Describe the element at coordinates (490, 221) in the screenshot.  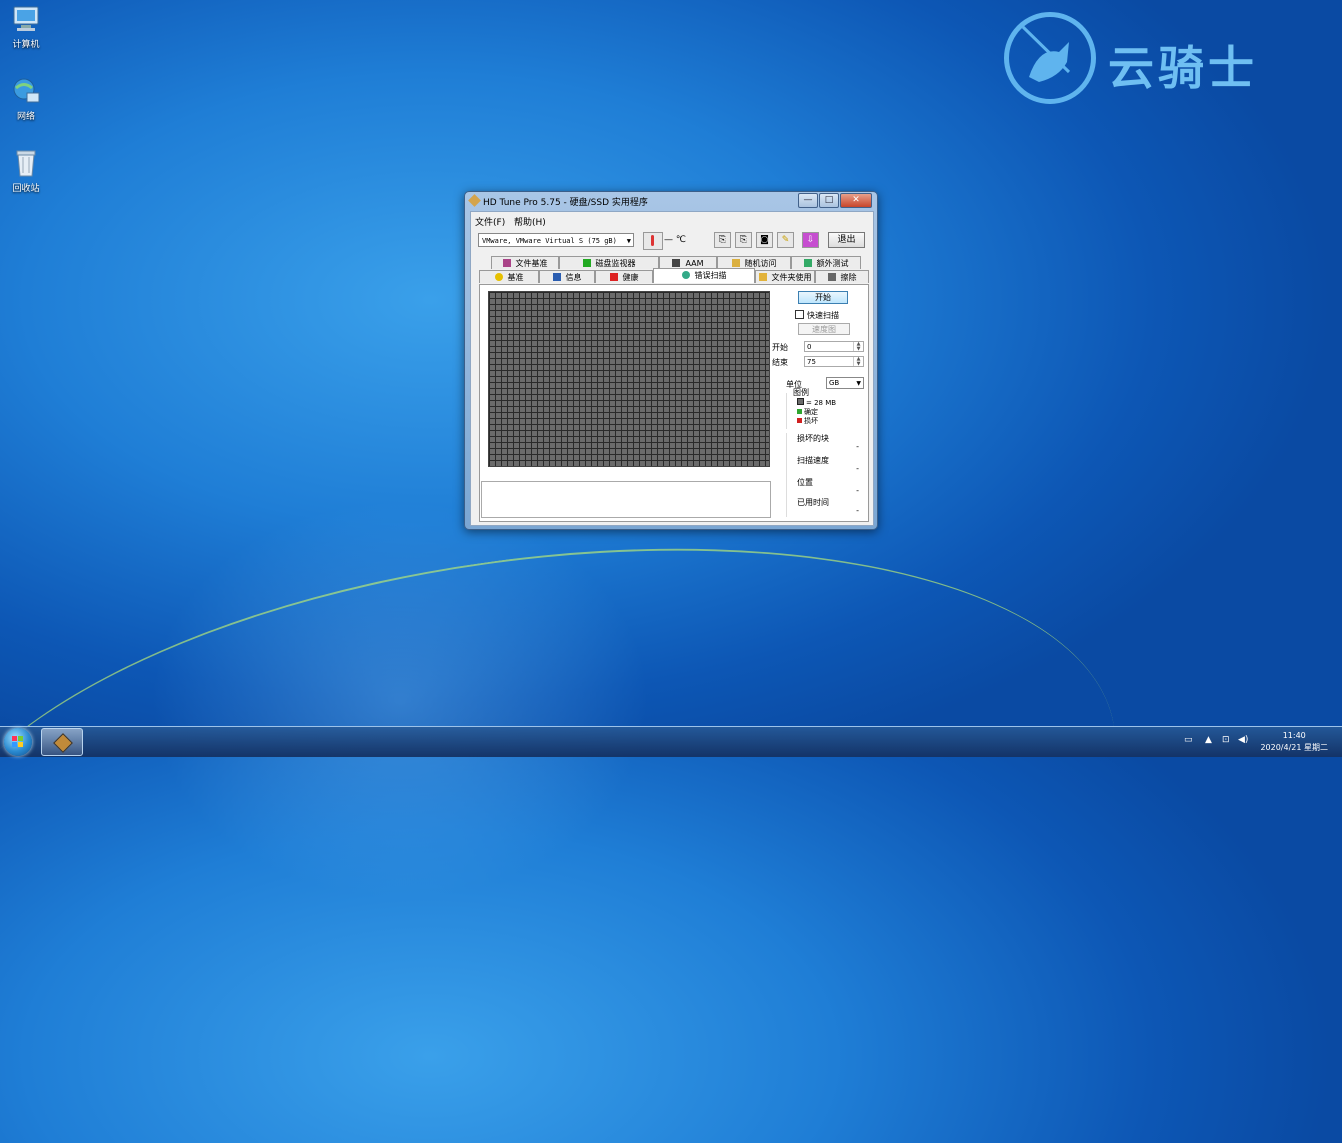
I see `menu-file: 文件(F)` at that location.